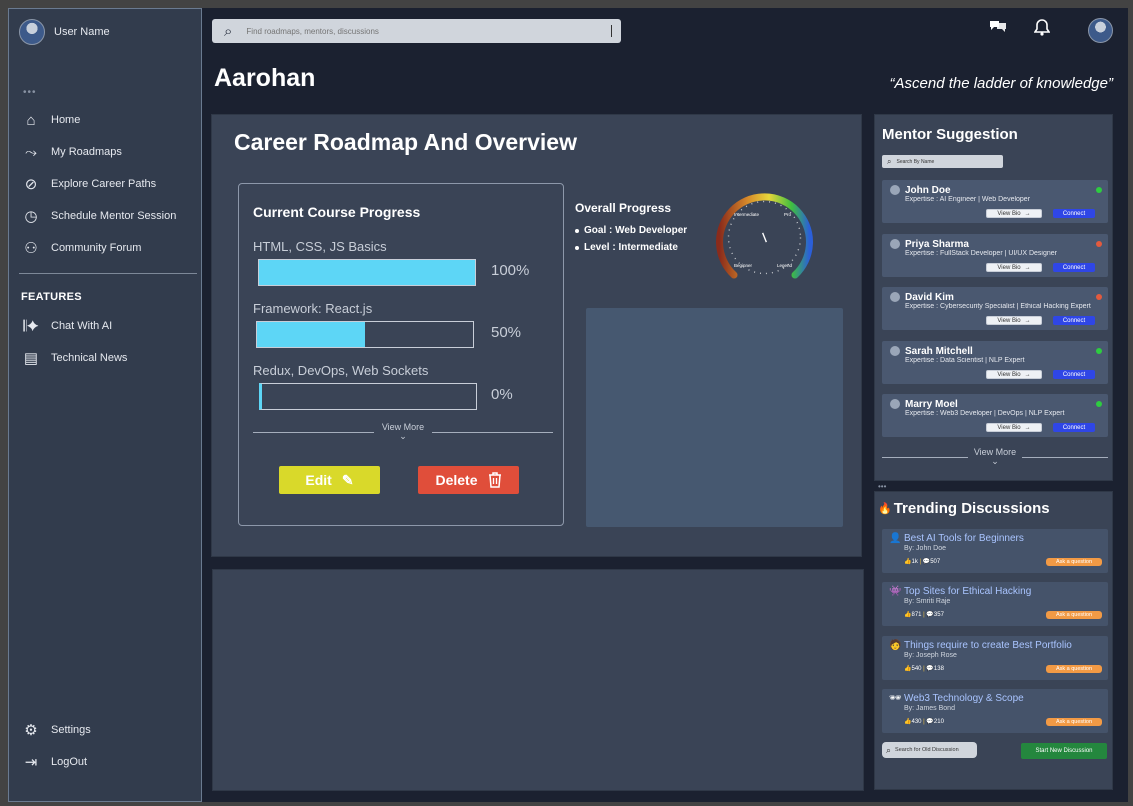 Image resolution: width=1133 pixels, height=806 pixels. Describe the element at coordinates (938, 722) in the screenshot. I see `comment-count: 210` at that location.